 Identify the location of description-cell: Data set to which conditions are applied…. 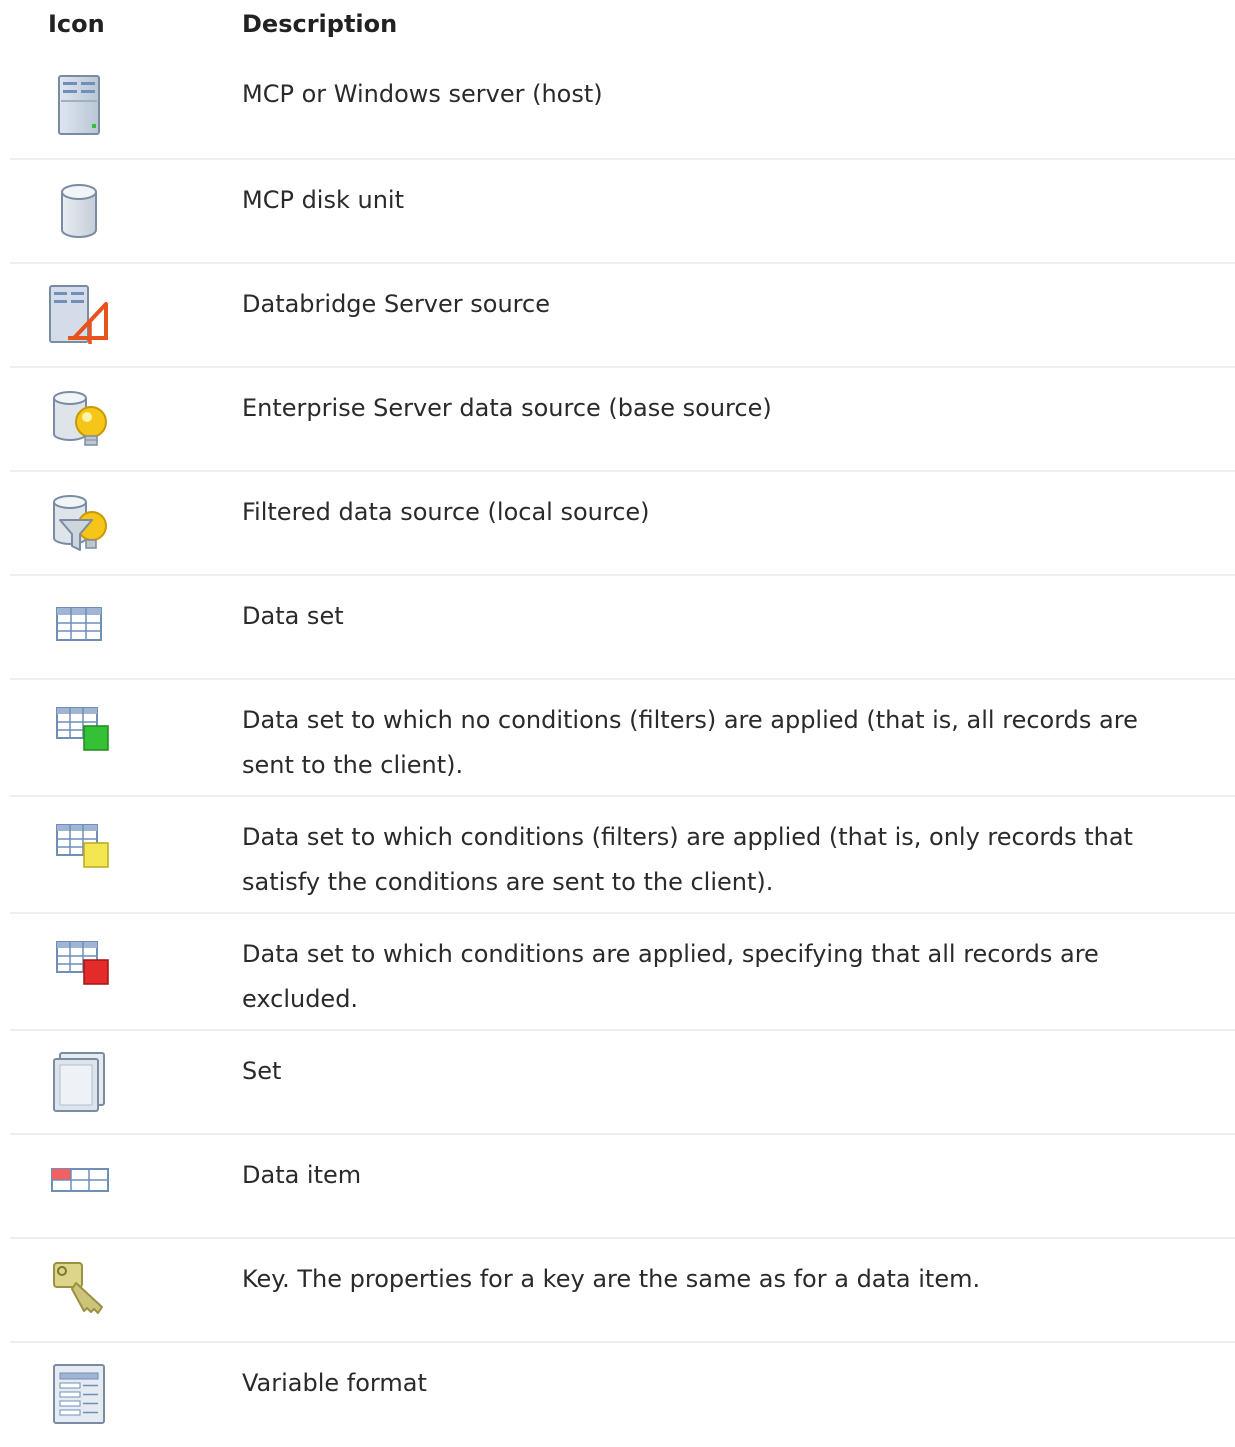
(670, 976).